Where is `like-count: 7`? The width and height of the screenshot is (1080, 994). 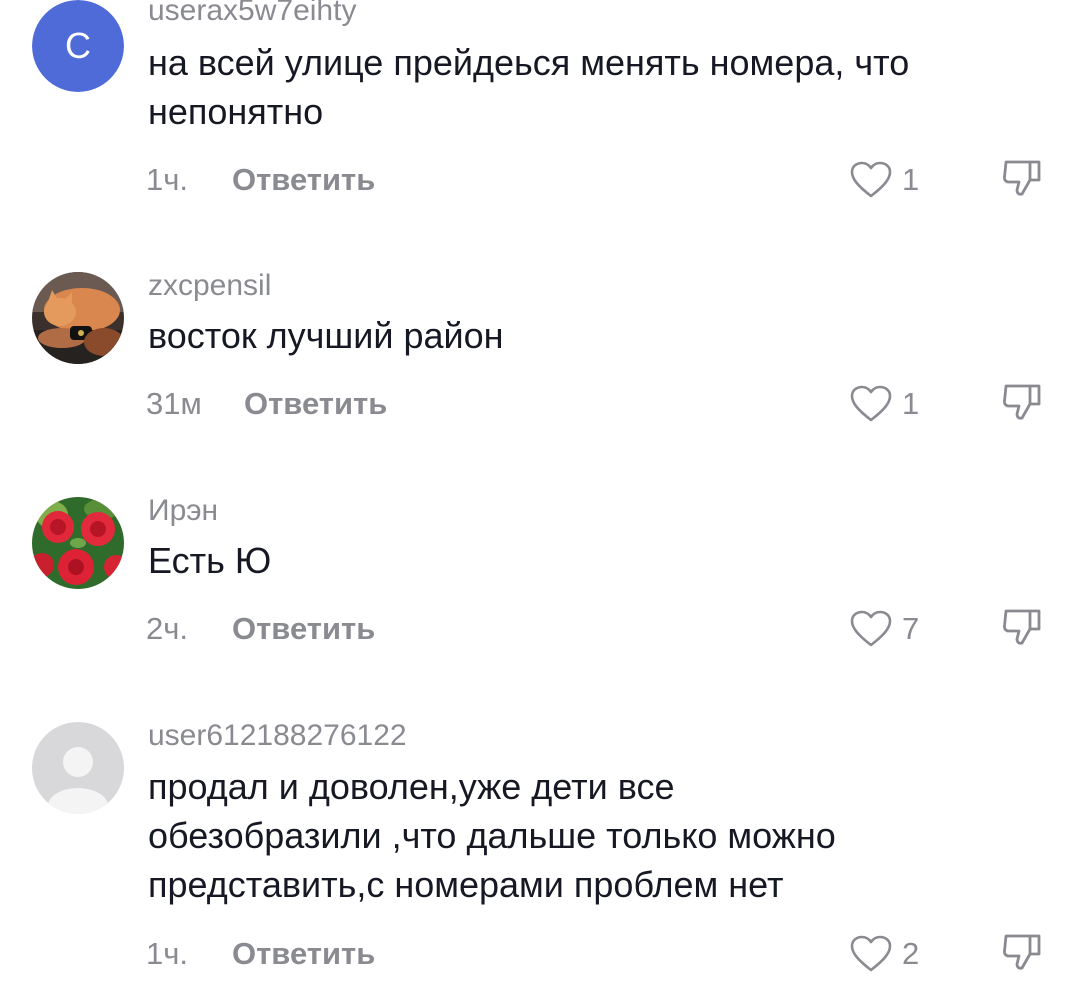 like-count: 7 is located at coordinates (911, 628).